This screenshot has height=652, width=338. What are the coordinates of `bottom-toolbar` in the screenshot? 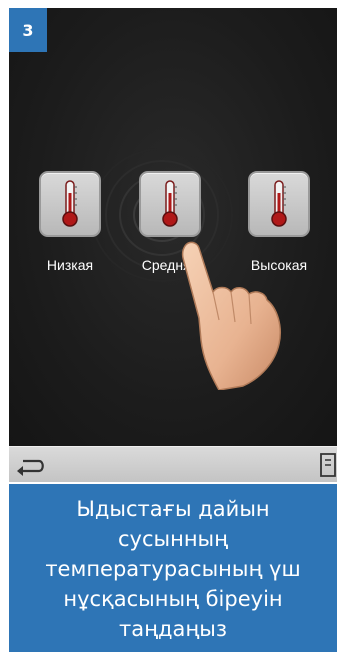 It's located at (173, 464).